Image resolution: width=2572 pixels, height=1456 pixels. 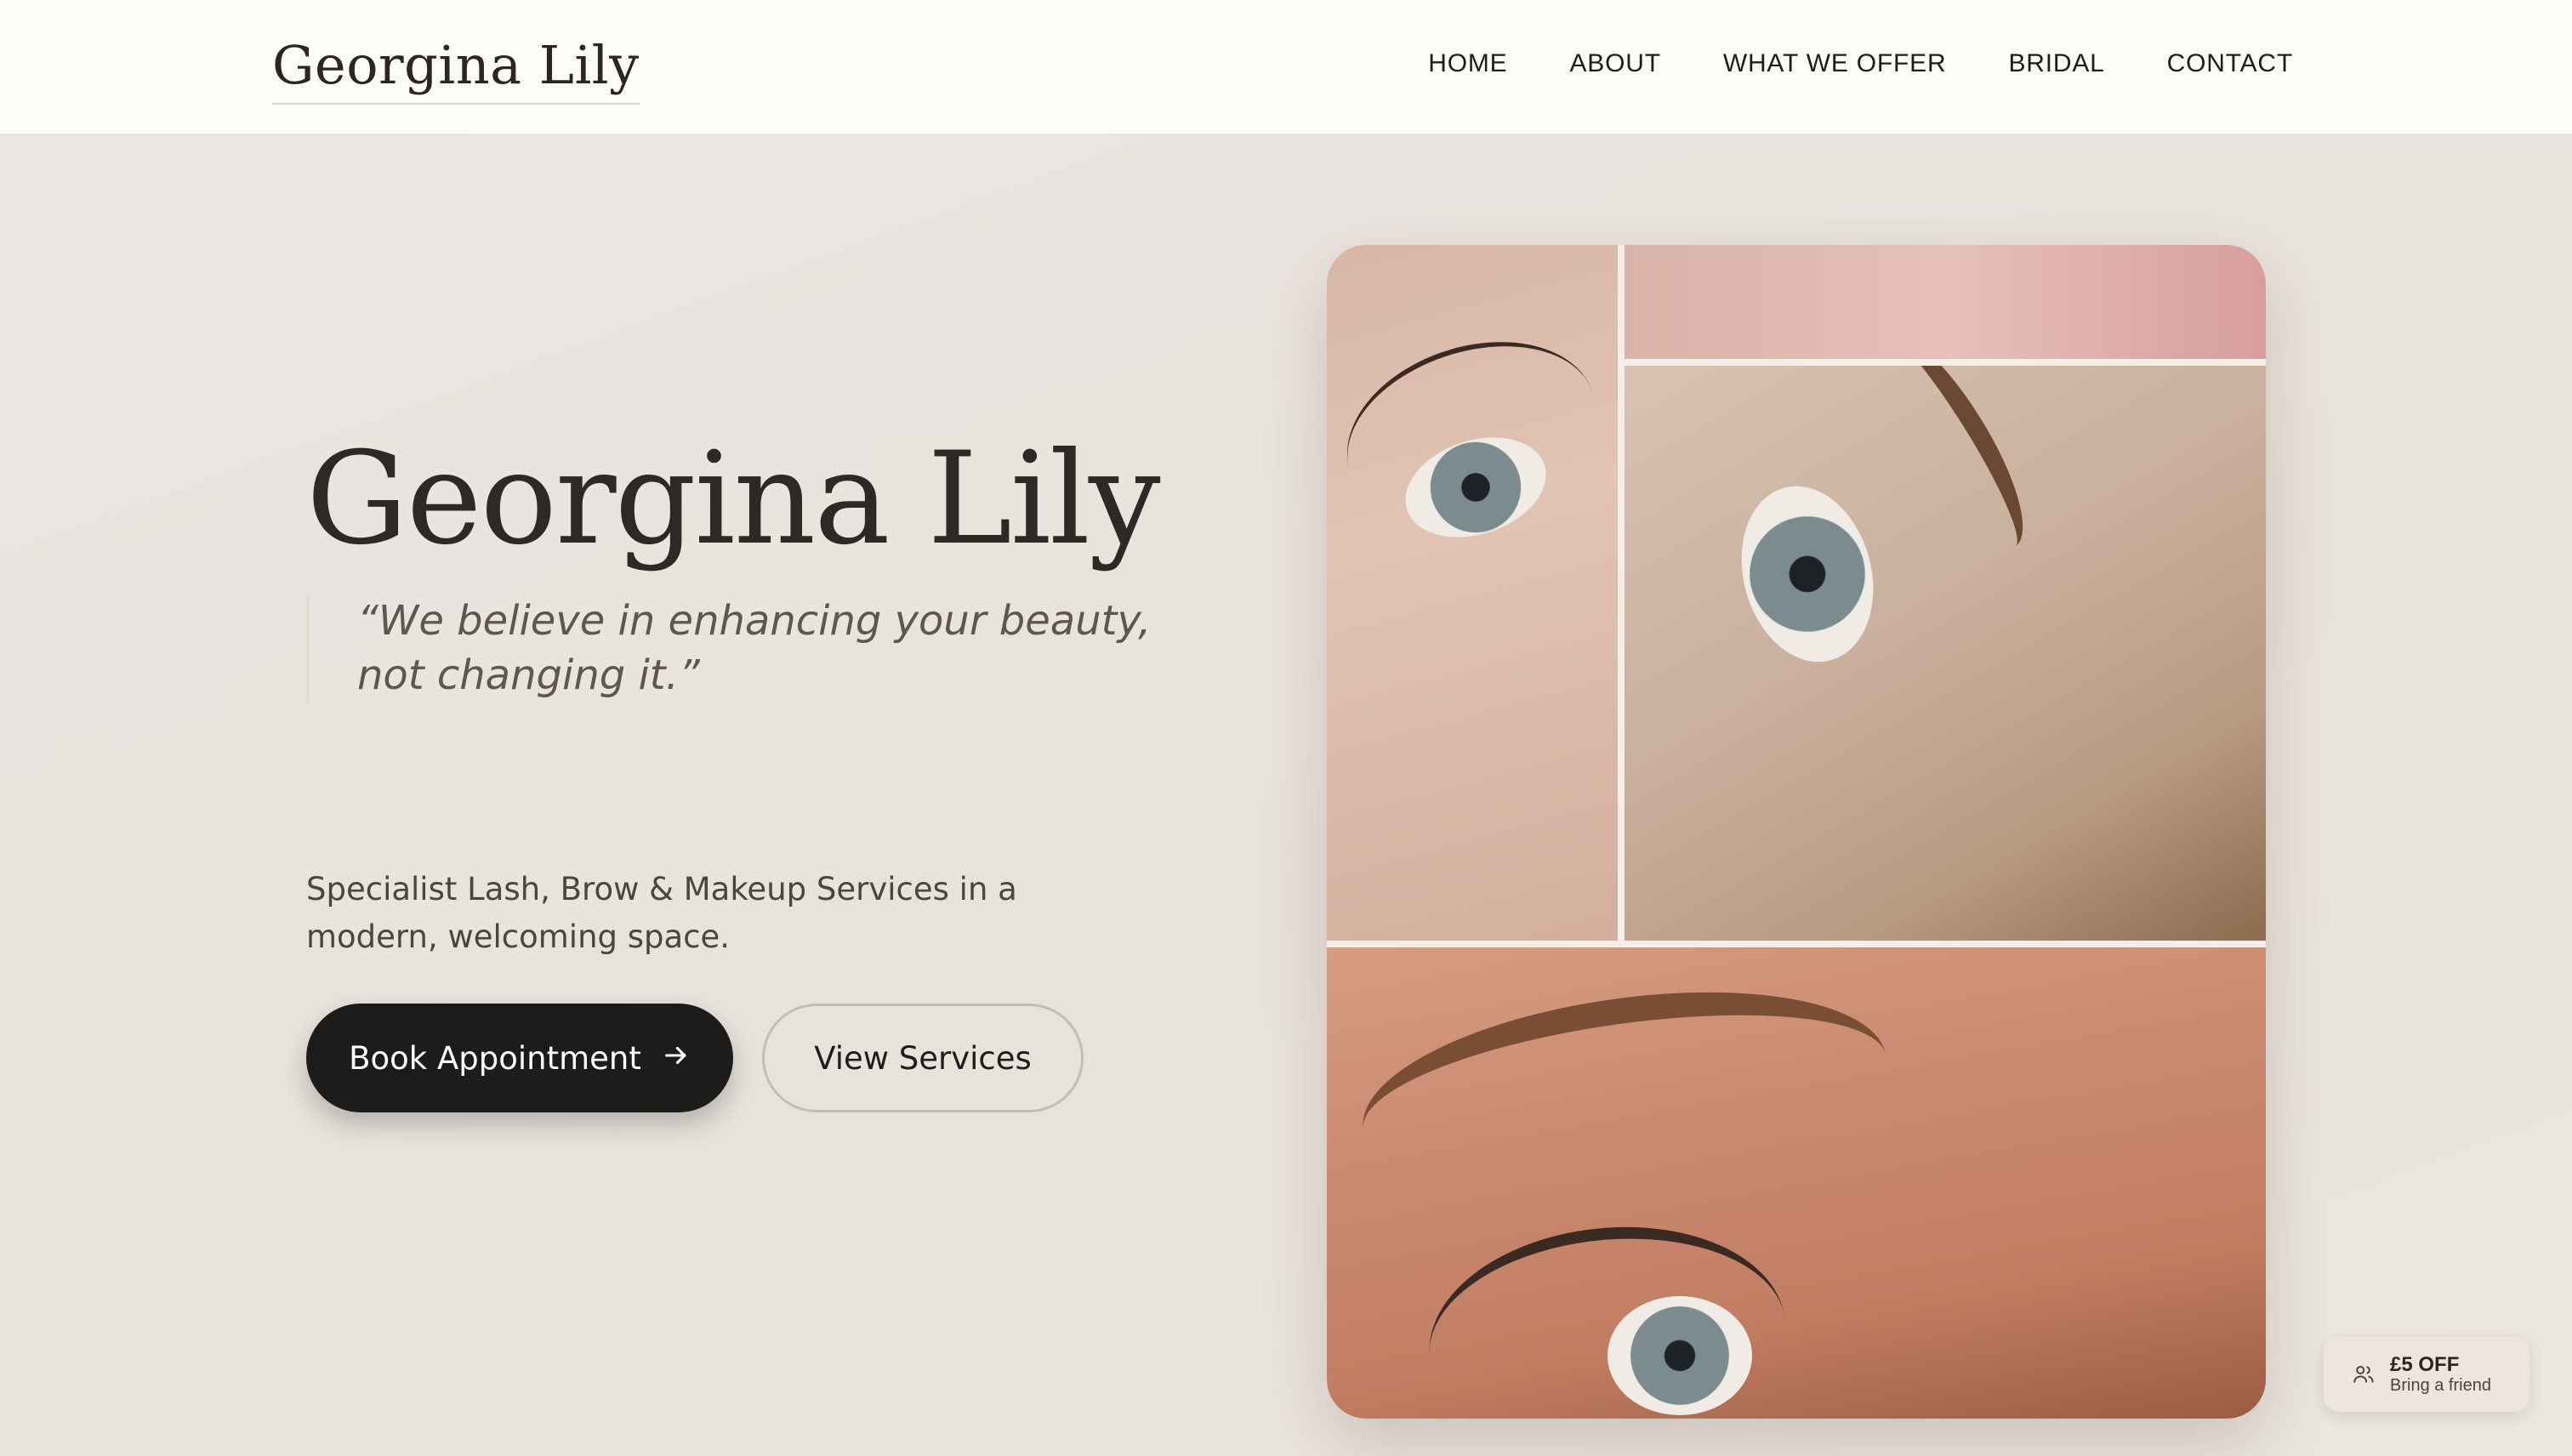 I want to click on view-services-button: View Services, so click(x=923, y=1058).